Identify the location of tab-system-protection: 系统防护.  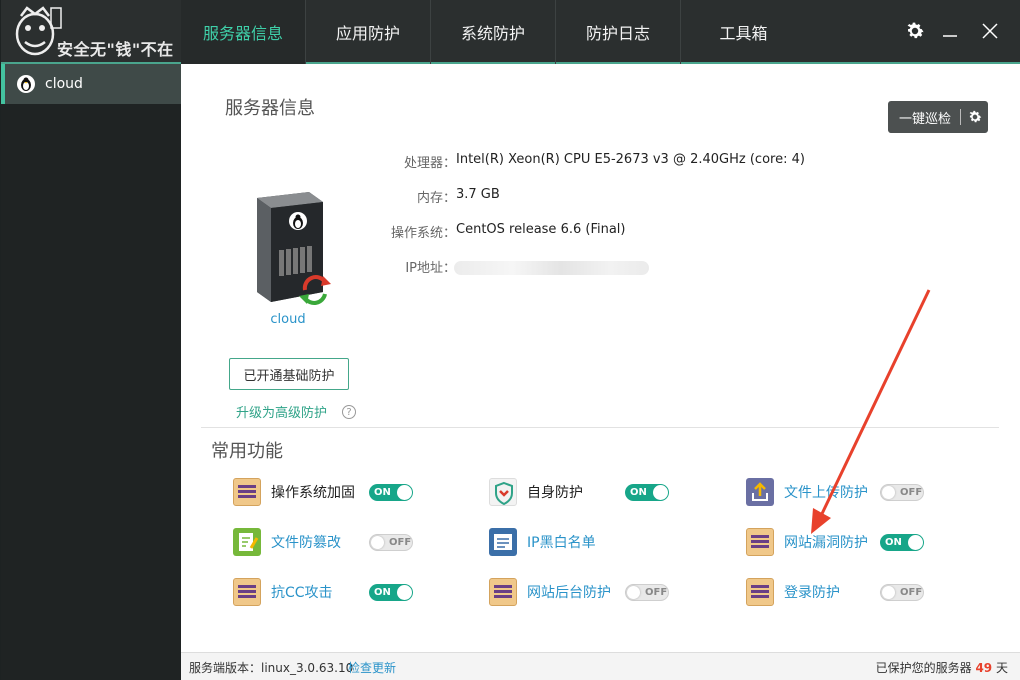
(493, 32).